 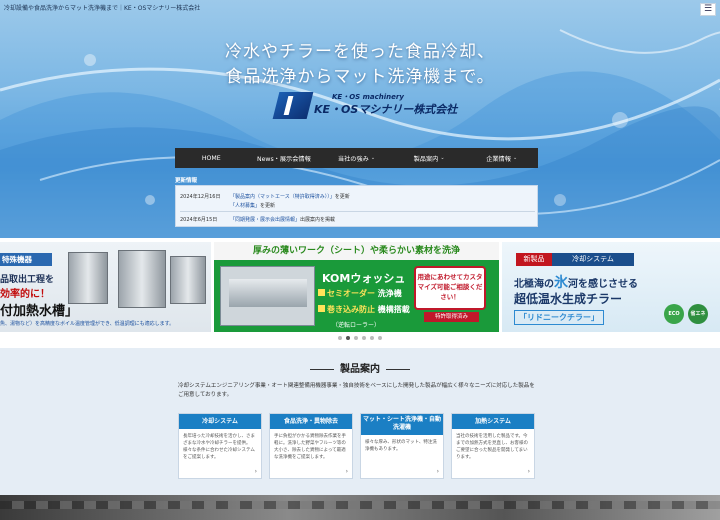 I want to click on feature-text: 機構搭載, so click(x=393, y=309).